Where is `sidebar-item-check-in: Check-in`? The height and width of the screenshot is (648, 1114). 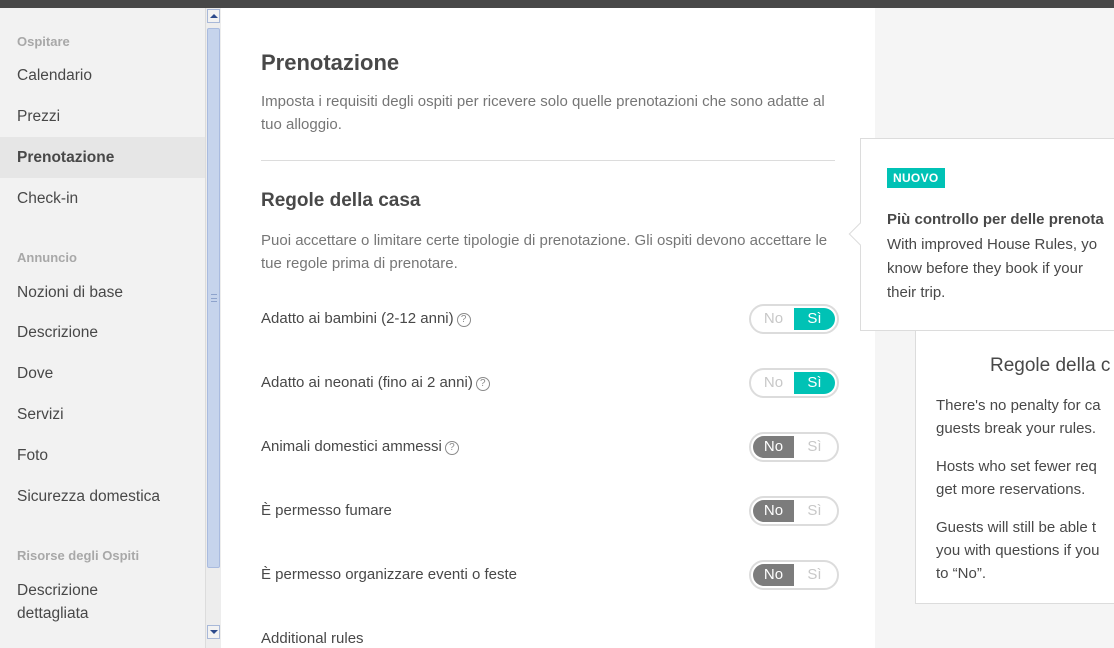 sidebar-item-check-in: Check-in is located at coordinates (102, 198).